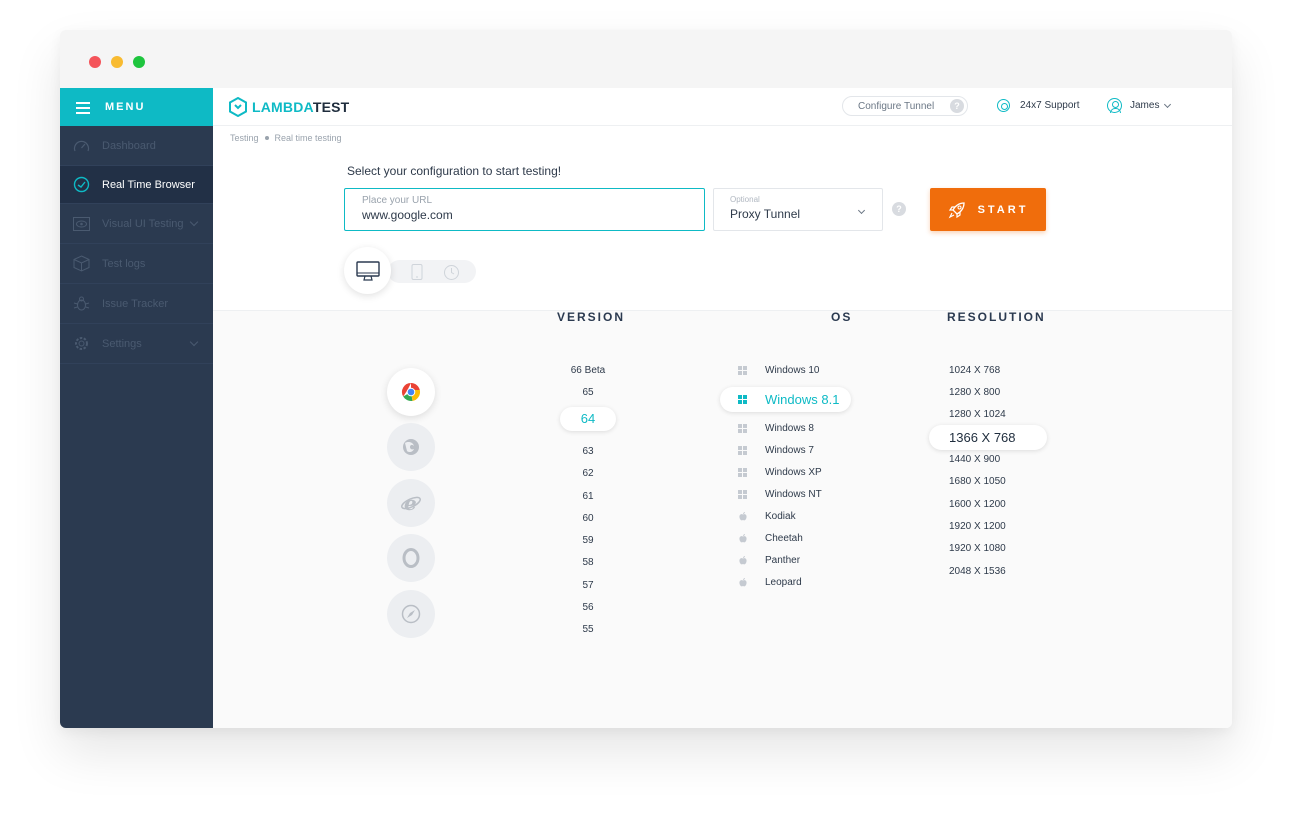 The height and width of the screenshot is (820, 1292). What do you see at coordinates (745, 199) in the screenshot?
I see `proxy-optional-label: Optional` at bounding box center [745, 199].